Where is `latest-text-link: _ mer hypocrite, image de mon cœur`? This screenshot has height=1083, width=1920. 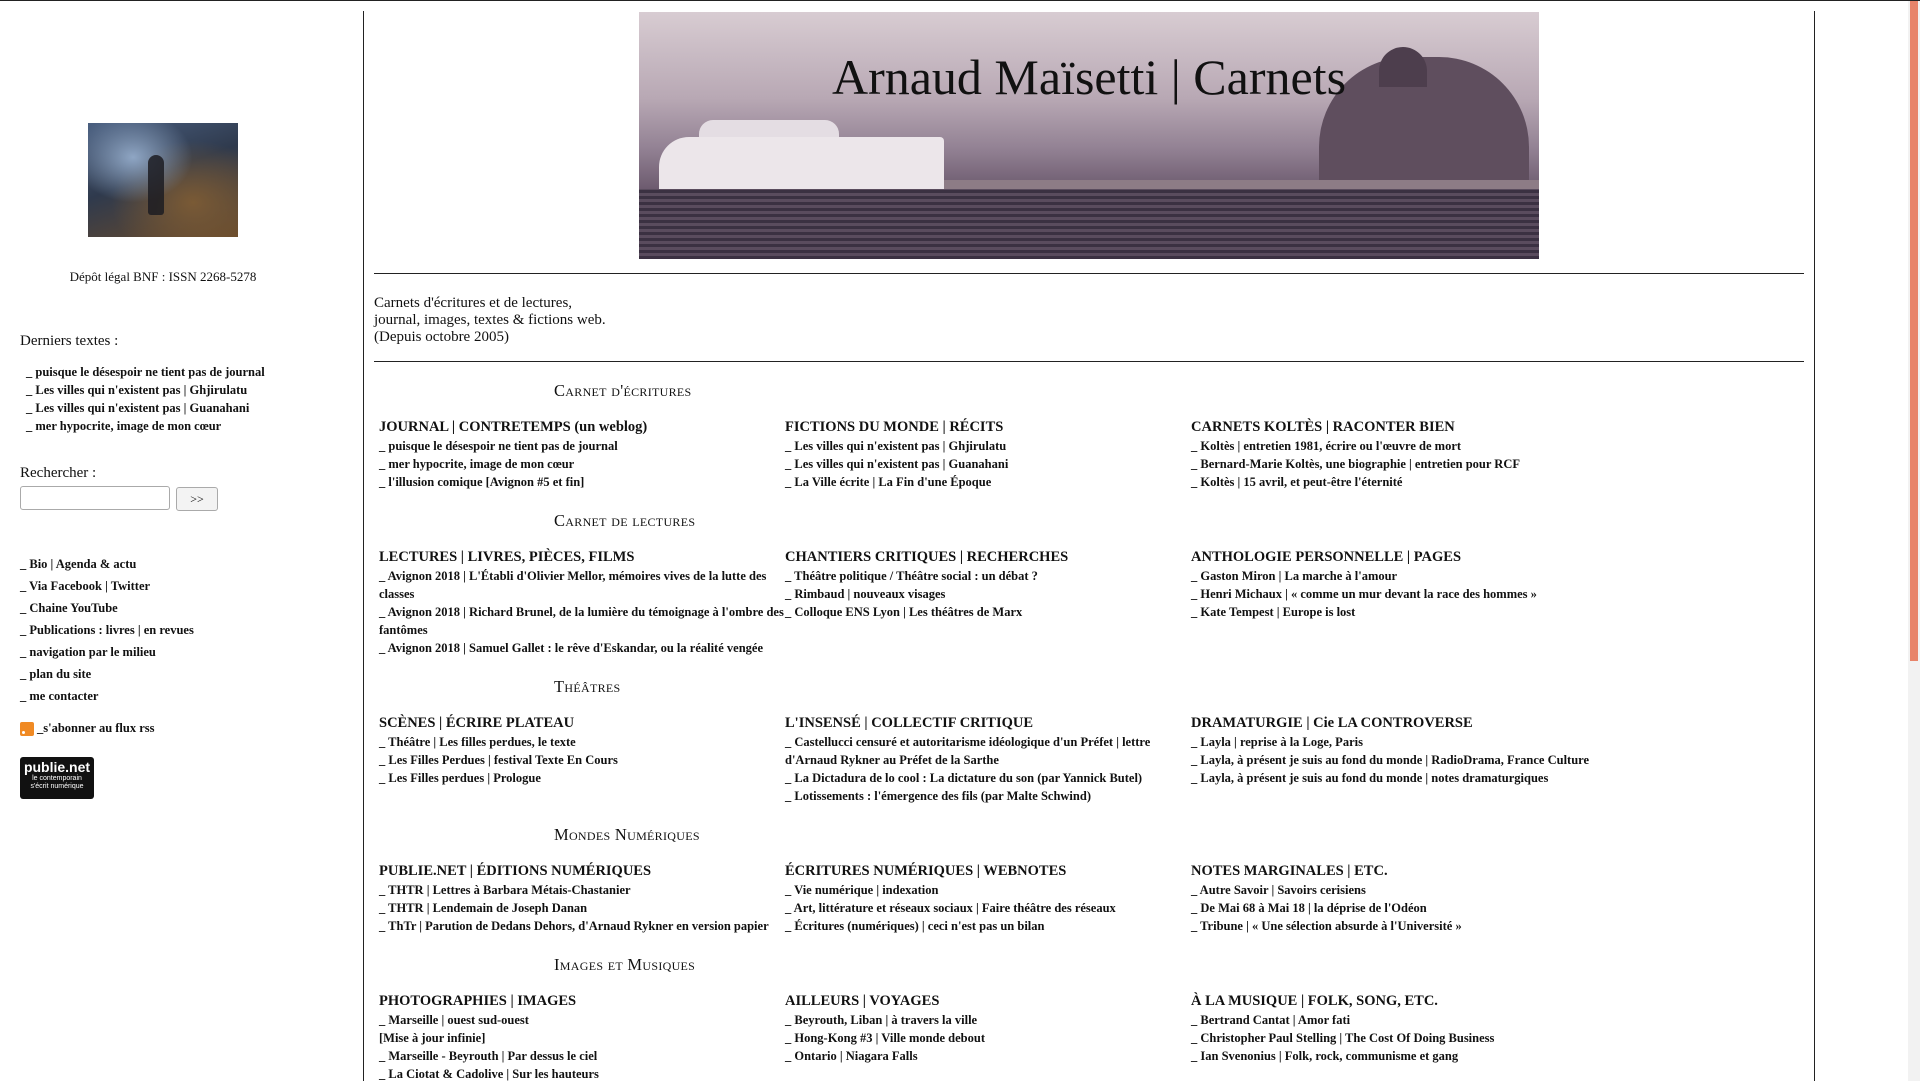
latest-text-link: _ mer hypocrite, image de mon cœur is located at coordinates (145, 426).